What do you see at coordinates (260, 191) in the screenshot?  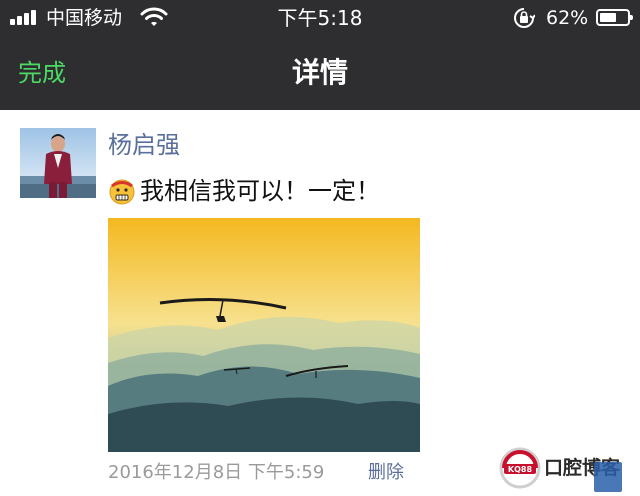 I see `post-text: 我相信我可以！一定！` at bounding box center [260, 191].